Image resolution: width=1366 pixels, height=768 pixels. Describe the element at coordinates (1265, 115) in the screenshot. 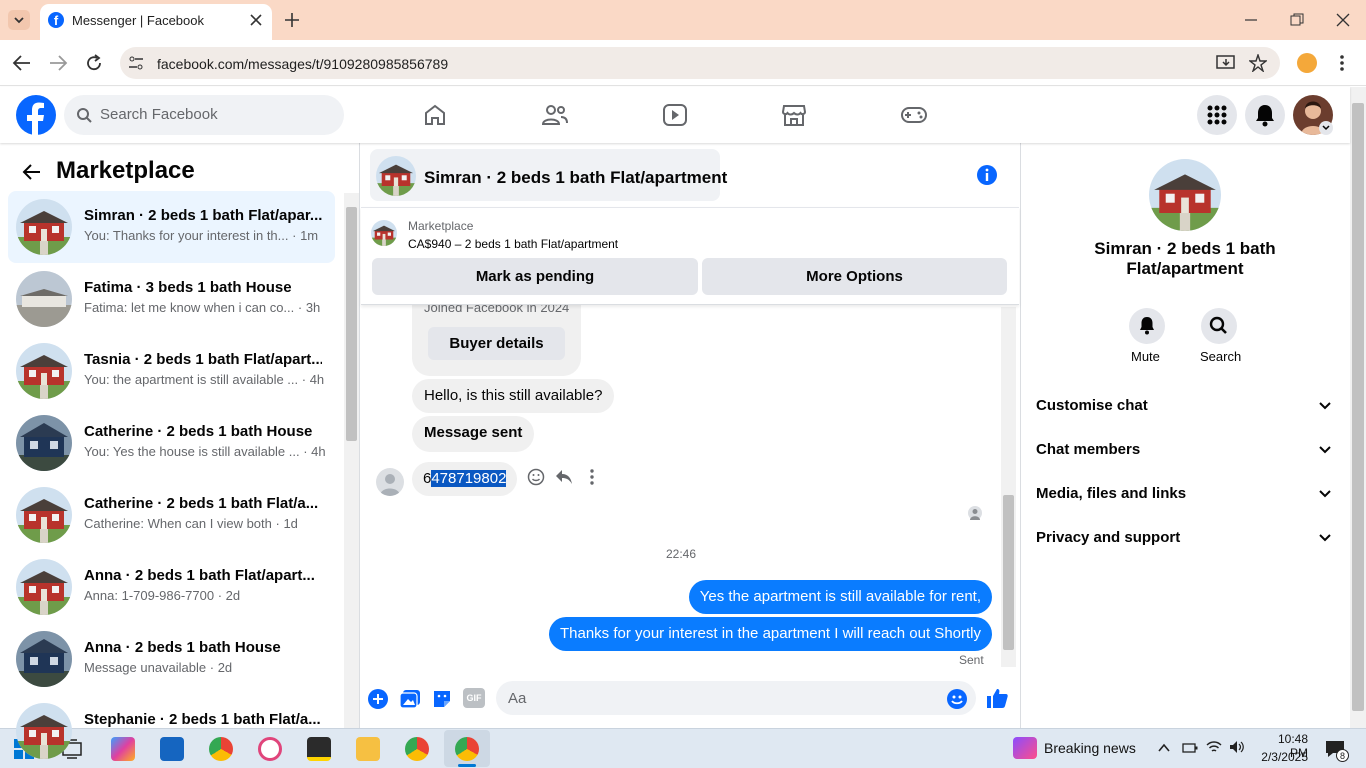

I see `notifications-bell-icon` at that location.